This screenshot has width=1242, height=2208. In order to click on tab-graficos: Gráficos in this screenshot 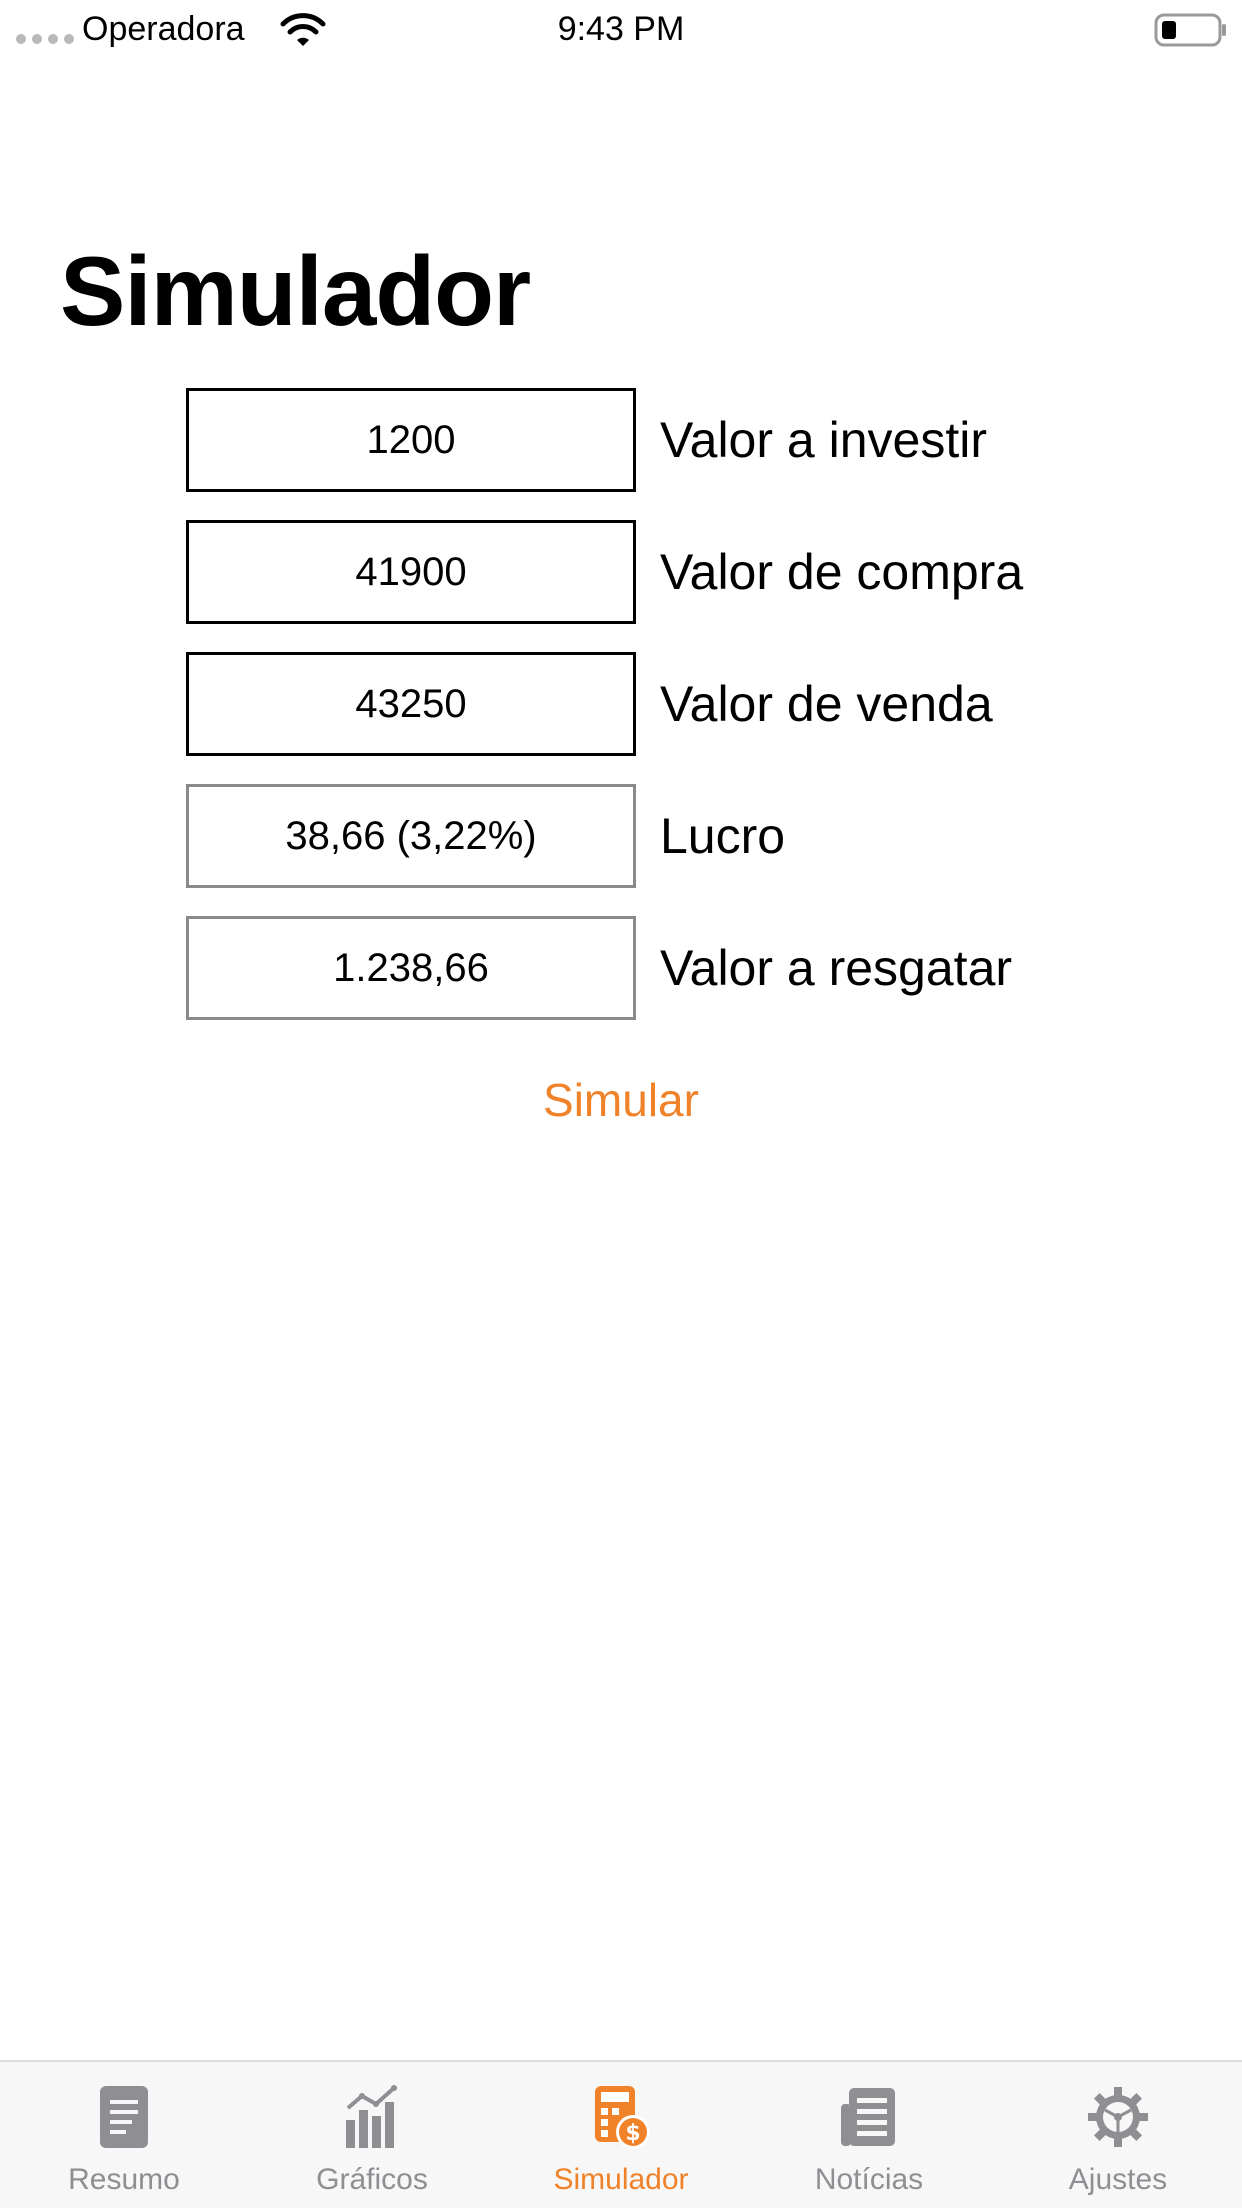, I will do `click(372, 2135)`.